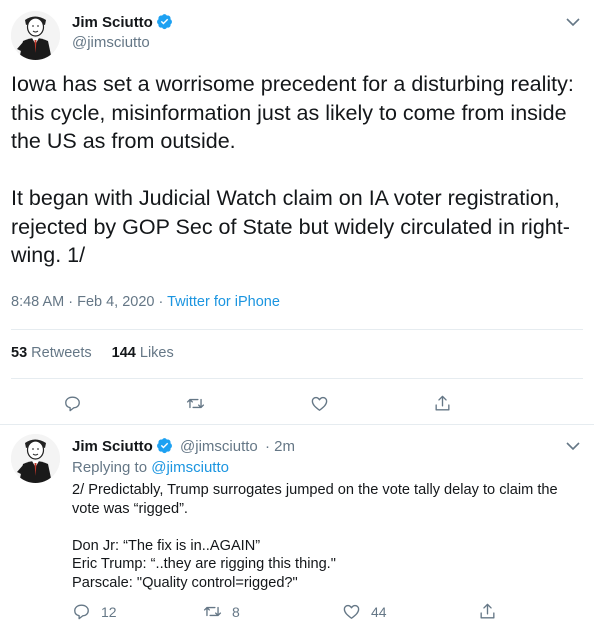  Describe the element at coordinates (190, 467) in the screenshot. I see `replying-to-link: @jimsciutto` at that location.